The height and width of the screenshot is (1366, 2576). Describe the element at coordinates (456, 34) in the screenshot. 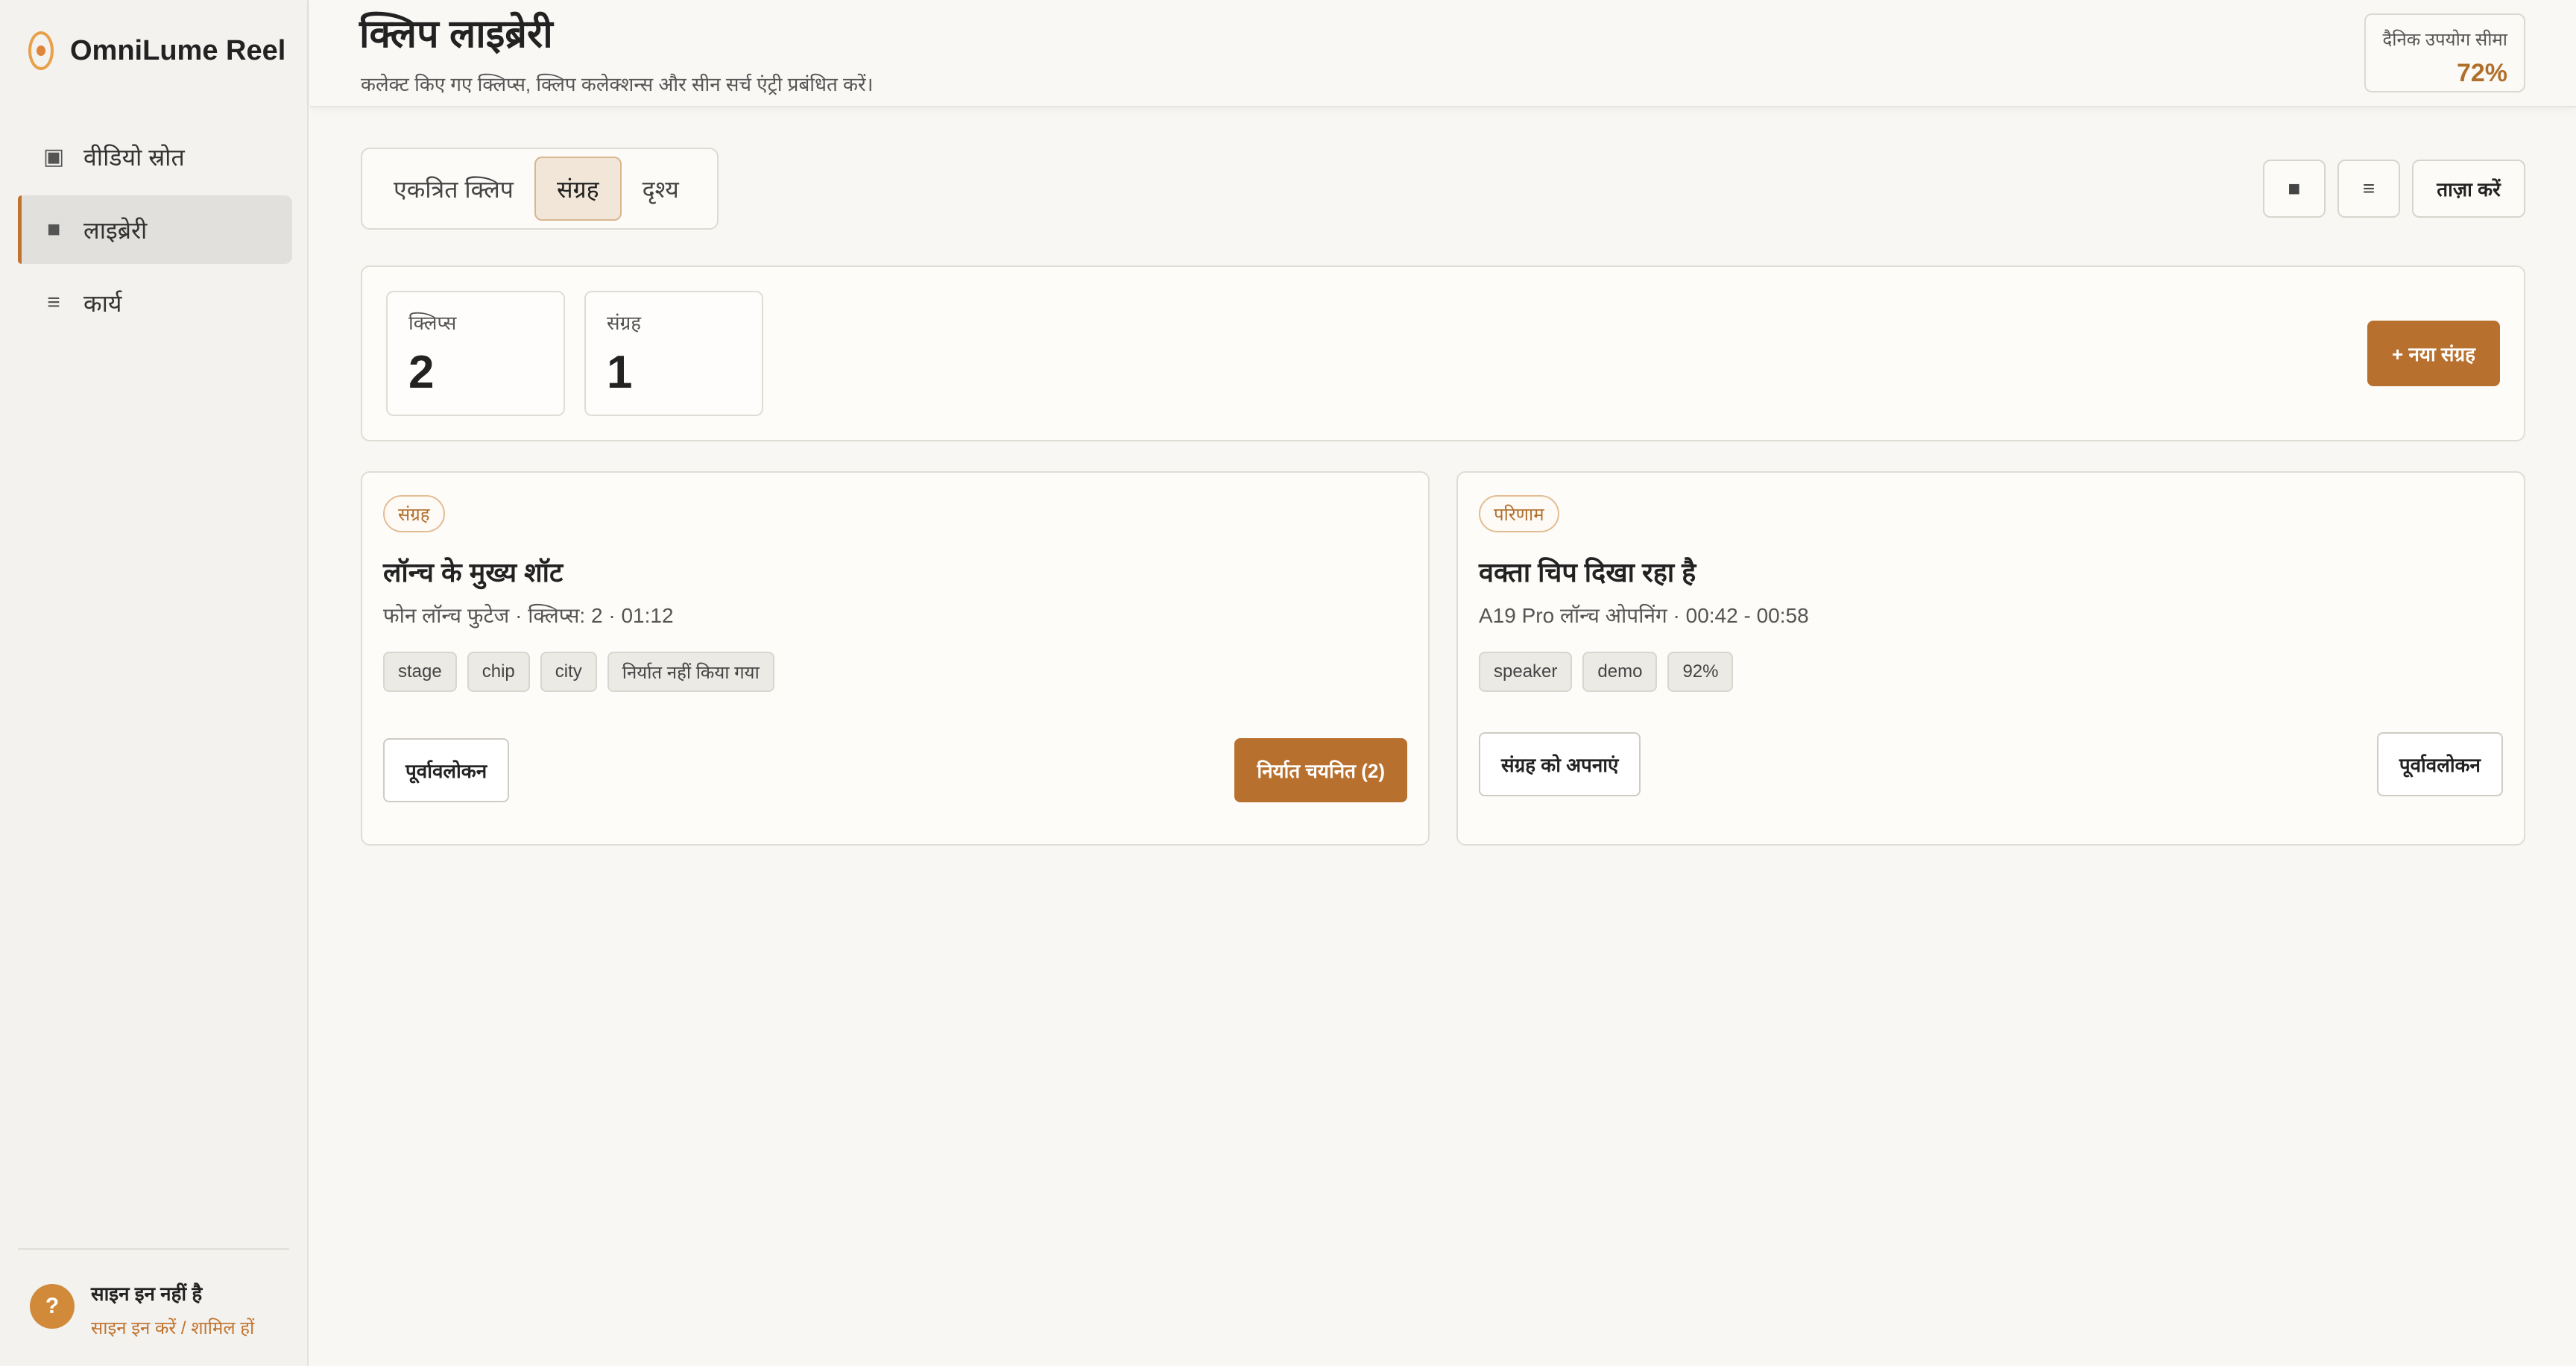

I see `page-title: क्लिप लाइब्रेरी` at that location.